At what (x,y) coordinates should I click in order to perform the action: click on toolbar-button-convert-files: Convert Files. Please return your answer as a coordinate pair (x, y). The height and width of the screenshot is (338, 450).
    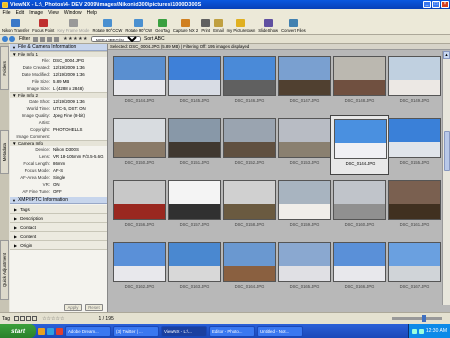
    Looking at the image, I should click on (293, 26).